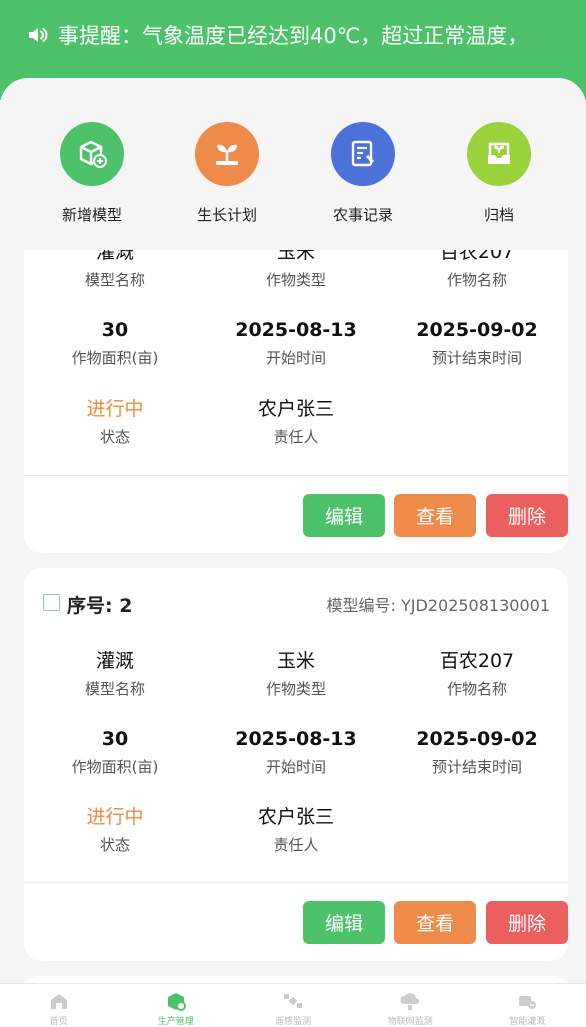 Image resolution: width=586 pixels, height=1027 pixels. What do you see at coordinates (499, 154) in the screenshot?
I see `archive-icon` at bounding box center [499, 154].